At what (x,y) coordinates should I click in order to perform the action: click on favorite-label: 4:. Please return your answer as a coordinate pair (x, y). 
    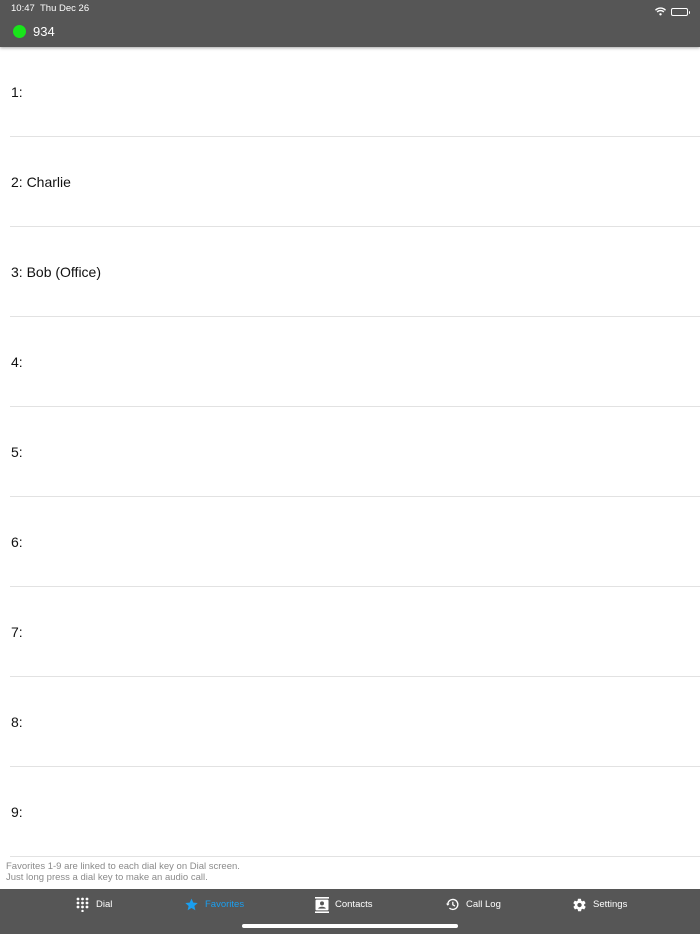
    Looking at the image, I should click on (17, 362).